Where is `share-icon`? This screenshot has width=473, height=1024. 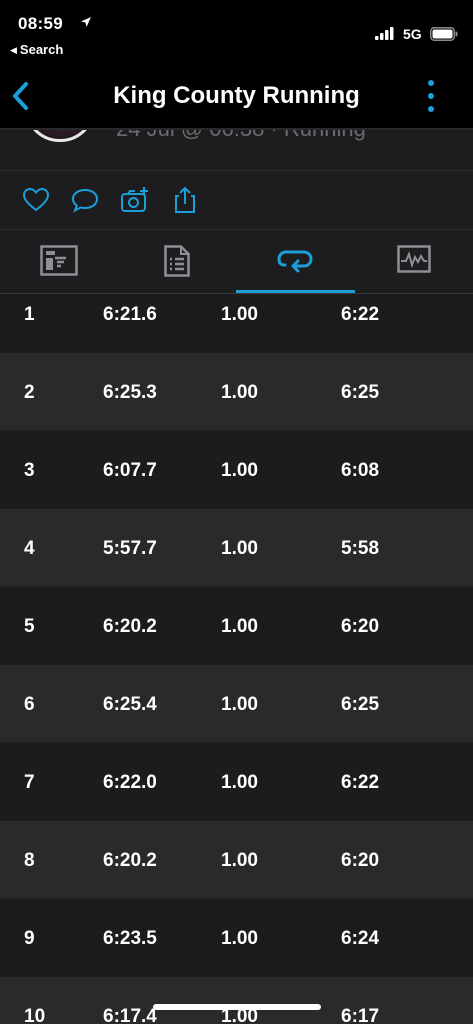 share-icon is located at coordinates (185, 200).